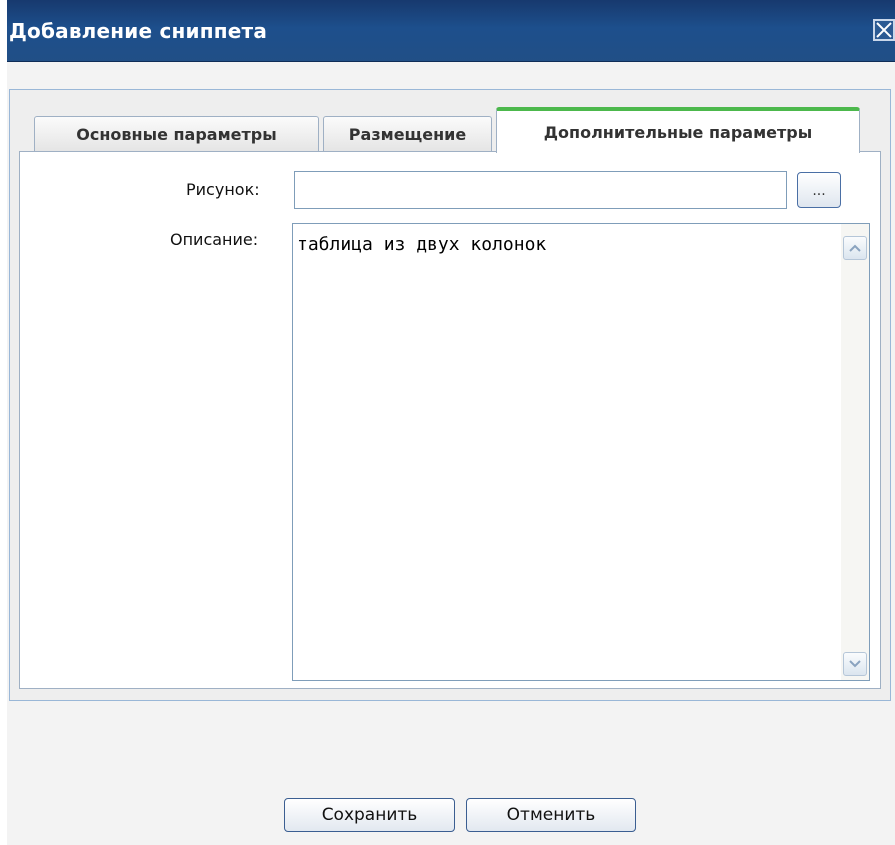  Describe the element at coordinates (176, 134) in the screenshot. I see `tab-main-params: Основные параметры` at that location.